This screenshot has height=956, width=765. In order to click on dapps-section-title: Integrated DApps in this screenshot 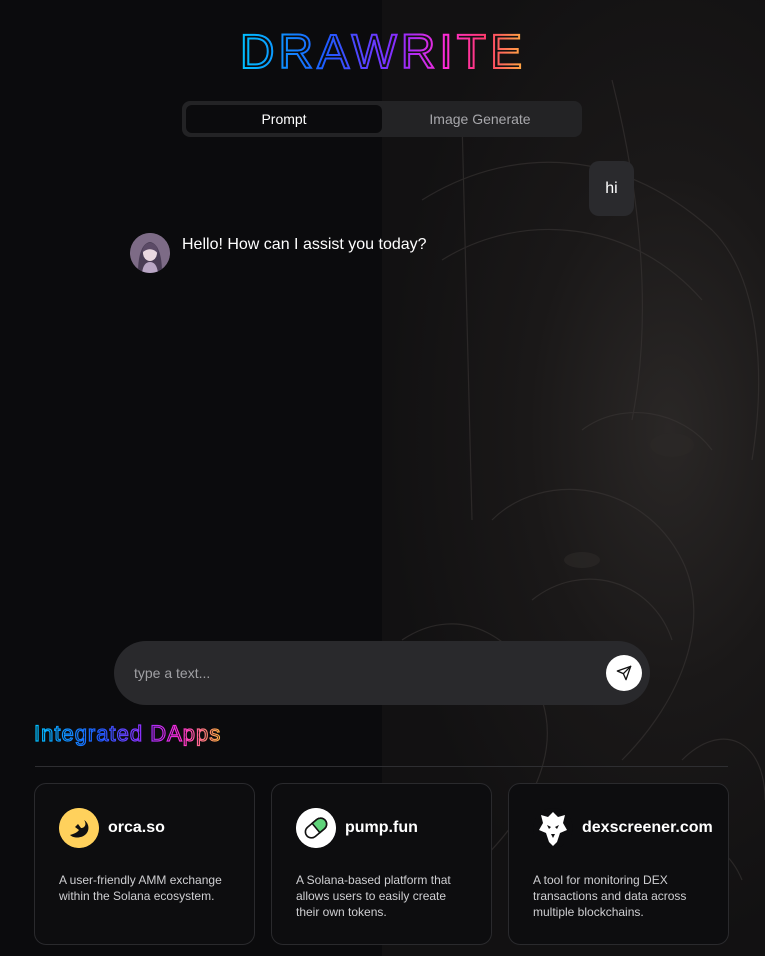, I will do `click(153, 736)`.